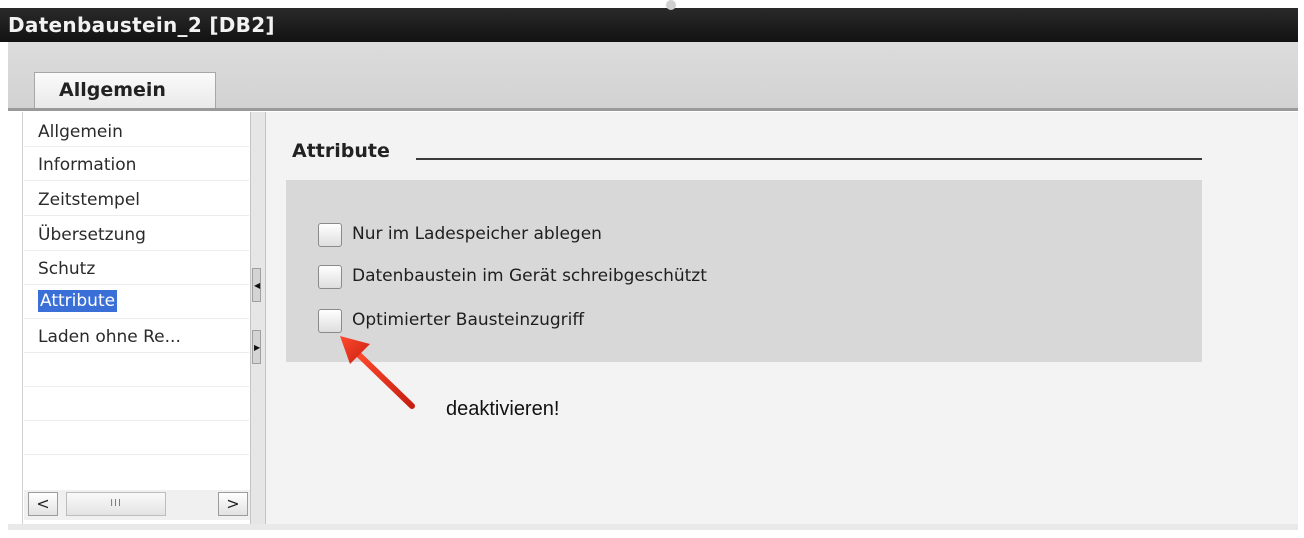 The width and height of the screenshot is (1304, 538). I want to click on sidebar-item-uebersetzung: Übersetzung, so click(92, 235).